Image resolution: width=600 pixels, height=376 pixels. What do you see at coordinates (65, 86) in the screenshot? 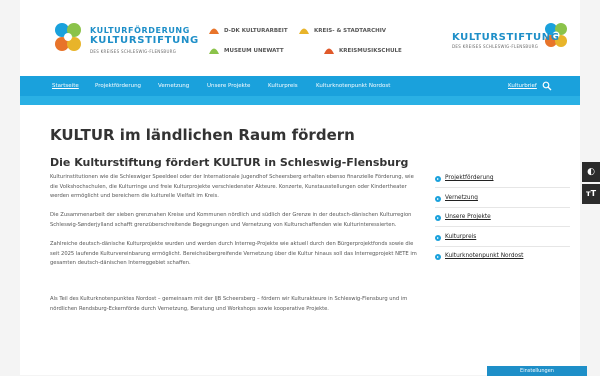
I see `nav-item-startseite: Startseite` at bounding box center [65, 86].